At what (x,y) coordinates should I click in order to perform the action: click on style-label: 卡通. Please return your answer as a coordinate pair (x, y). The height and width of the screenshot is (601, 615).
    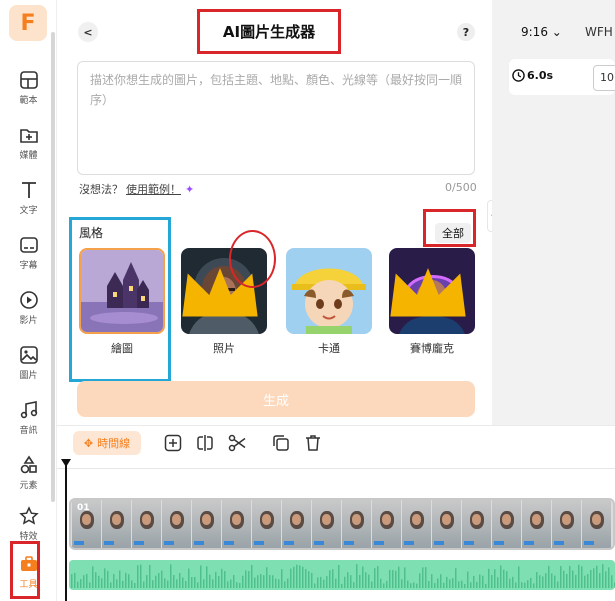
    Looking at the image, I should click on (329, 348).